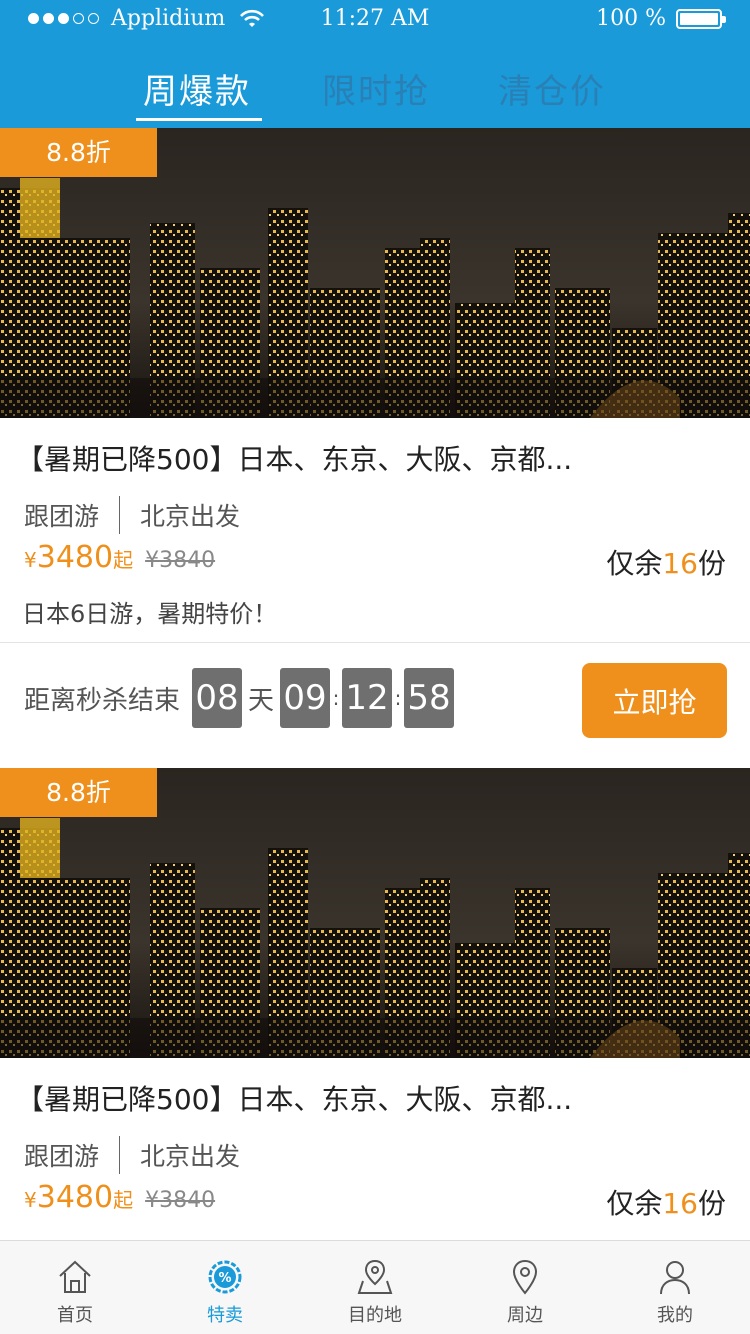  I want to click on tab-weekly-hot: 周爆款, so click(197, 88).